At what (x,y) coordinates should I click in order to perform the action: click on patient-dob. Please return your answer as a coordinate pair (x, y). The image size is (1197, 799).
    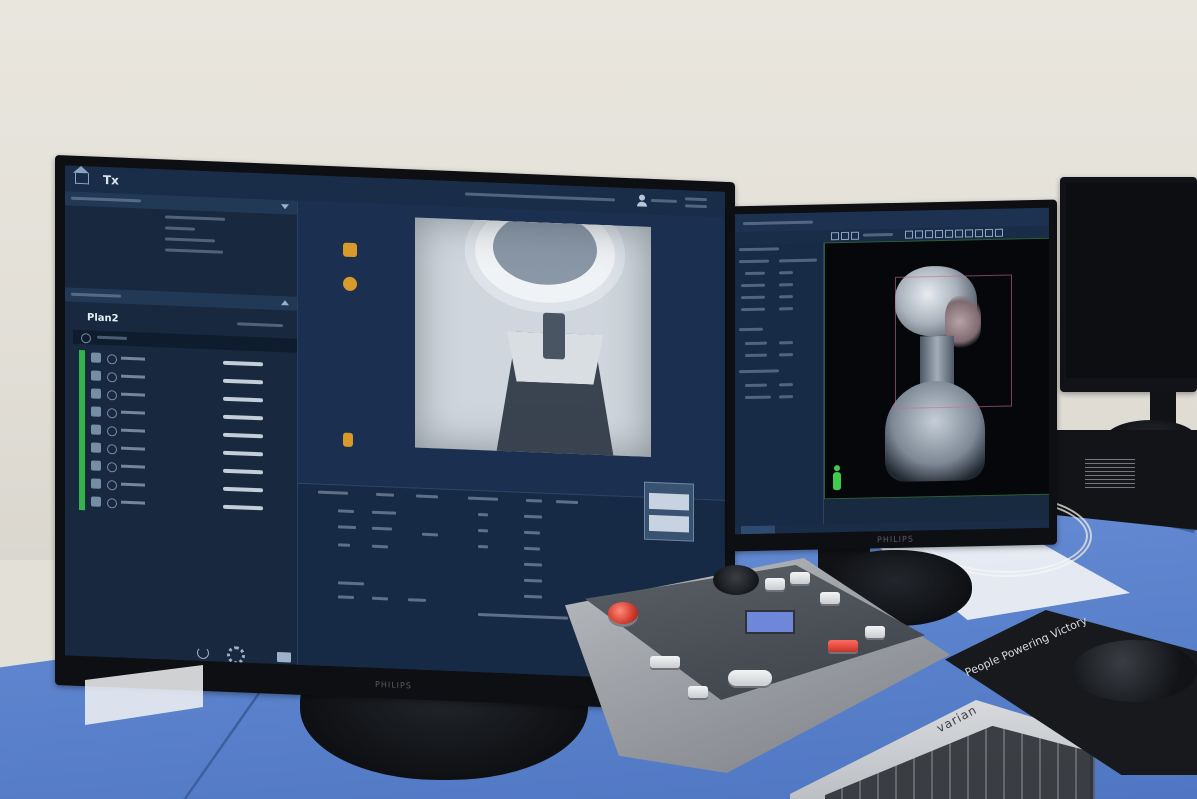
    Looking at the image, I should click on (190, 240).